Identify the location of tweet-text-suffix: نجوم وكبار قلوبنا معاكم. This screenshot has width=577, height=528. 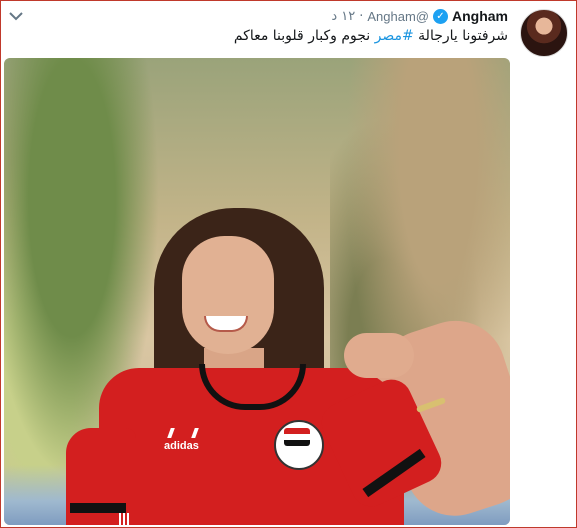
(304, 36).